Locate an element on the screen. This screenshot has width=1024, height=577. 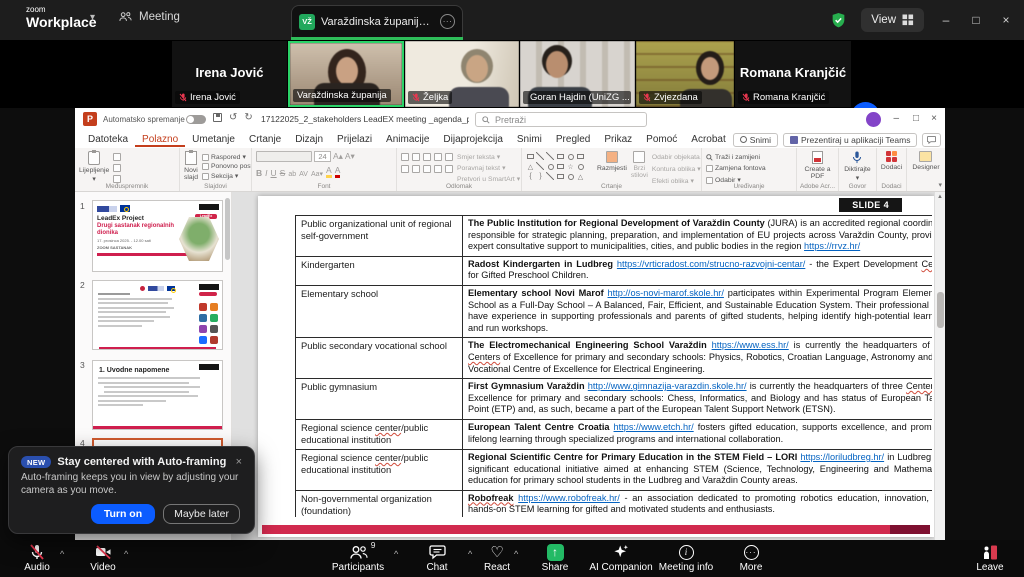
undo-icon: ↺ is located at coordinates (233, 117).